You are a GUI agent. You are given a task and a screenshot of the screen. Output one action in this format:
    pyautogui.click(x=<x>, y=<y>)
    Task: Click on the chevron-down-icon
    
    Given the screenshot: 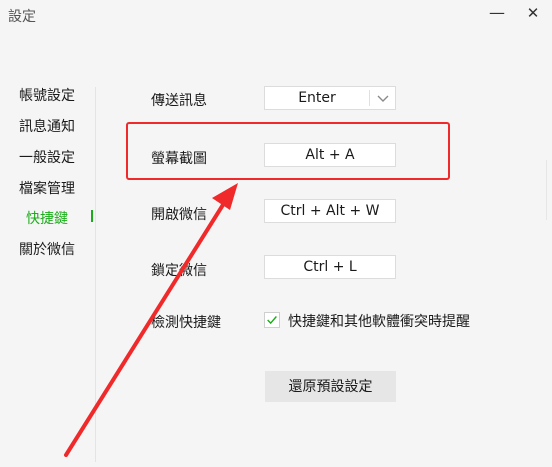 What is the action you would take?
    pyautogui.click(x=383, y=98)
    